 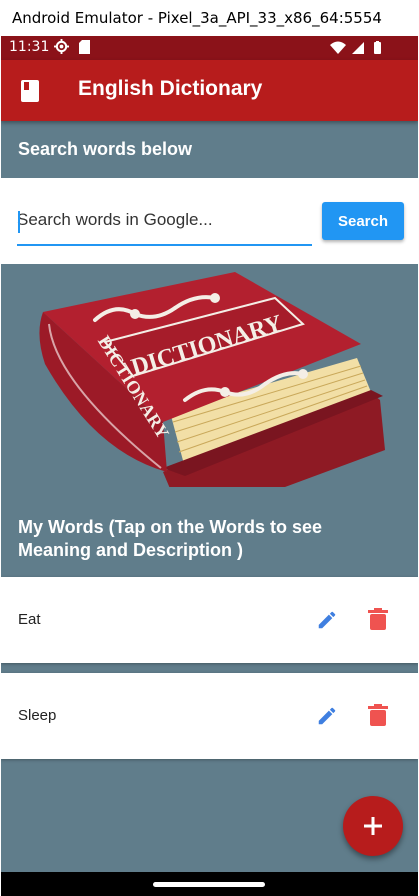 I want to click on navigation-bar, so click(x=209, y=884).